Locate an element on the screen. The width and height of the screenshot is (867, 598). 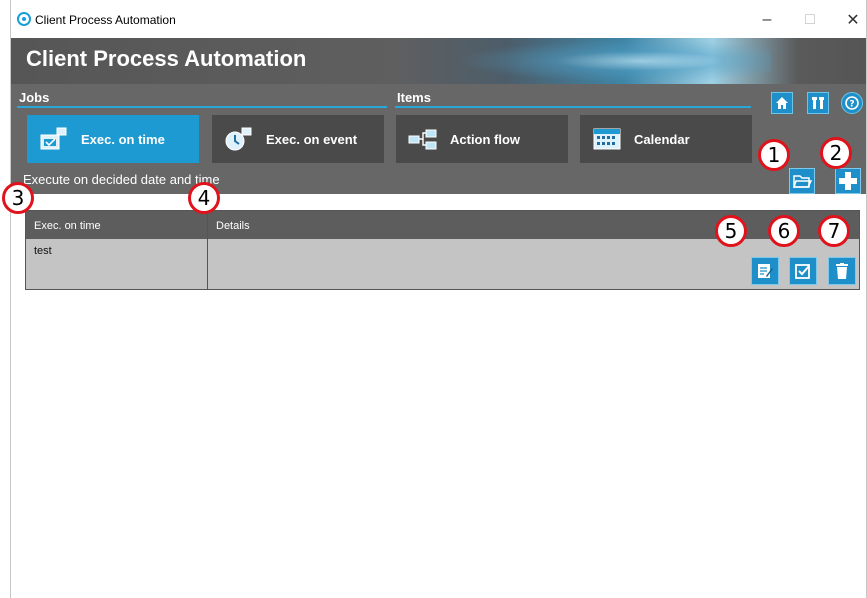
banner: Client Process Automation is located at coordinates (438, 61).